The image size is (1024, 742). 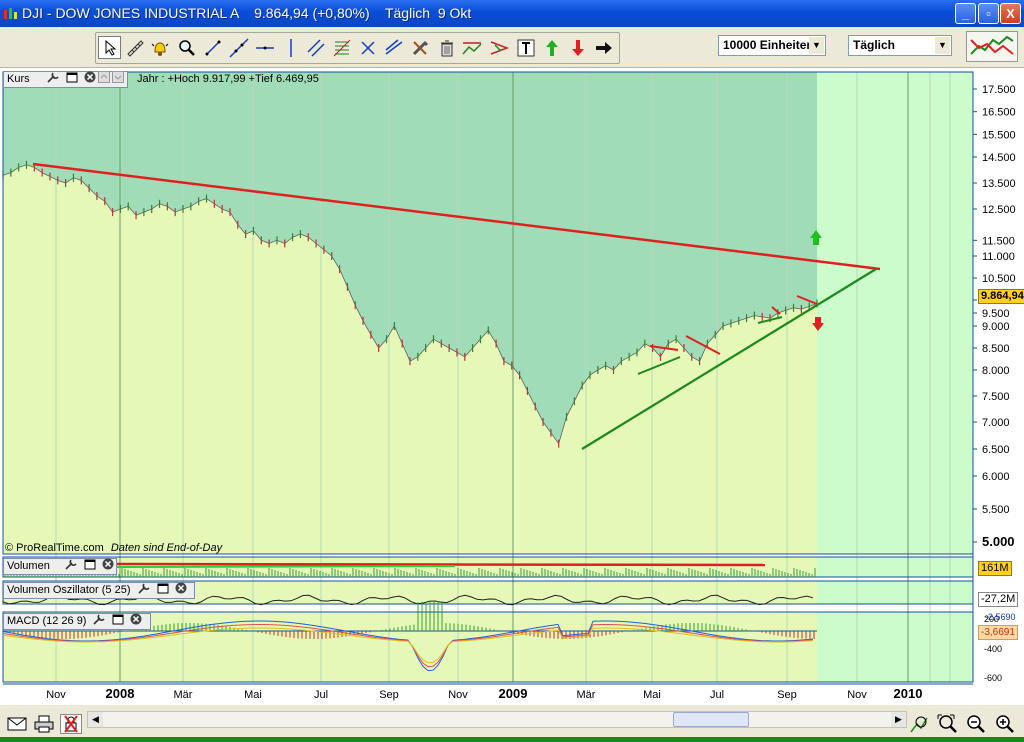 What do you see at coordinates (471, 47) in the screenshot?
I see `channel-icon` at bounding box center [471, 47].